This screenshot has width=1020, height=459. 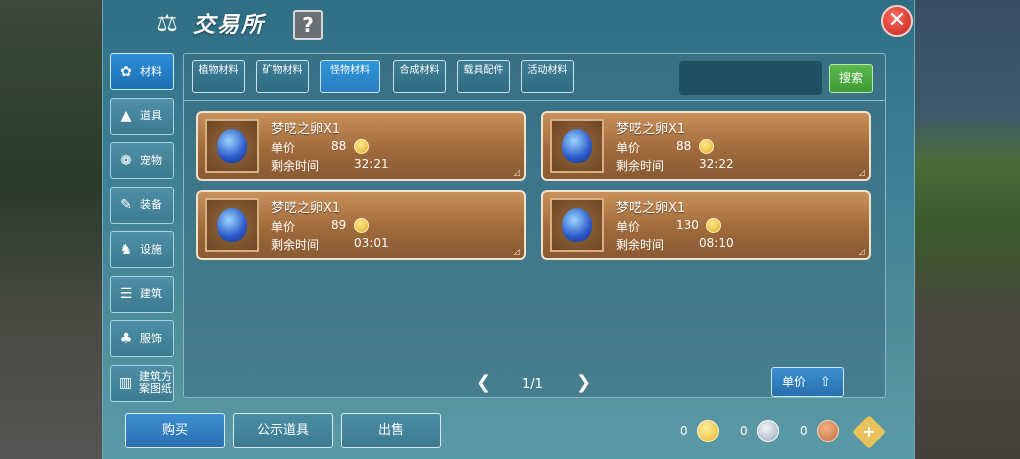 What do you see at coordinates (897, 21) in the screenshot?
I see `close-button: ✕` at bounding box center [897, 21].